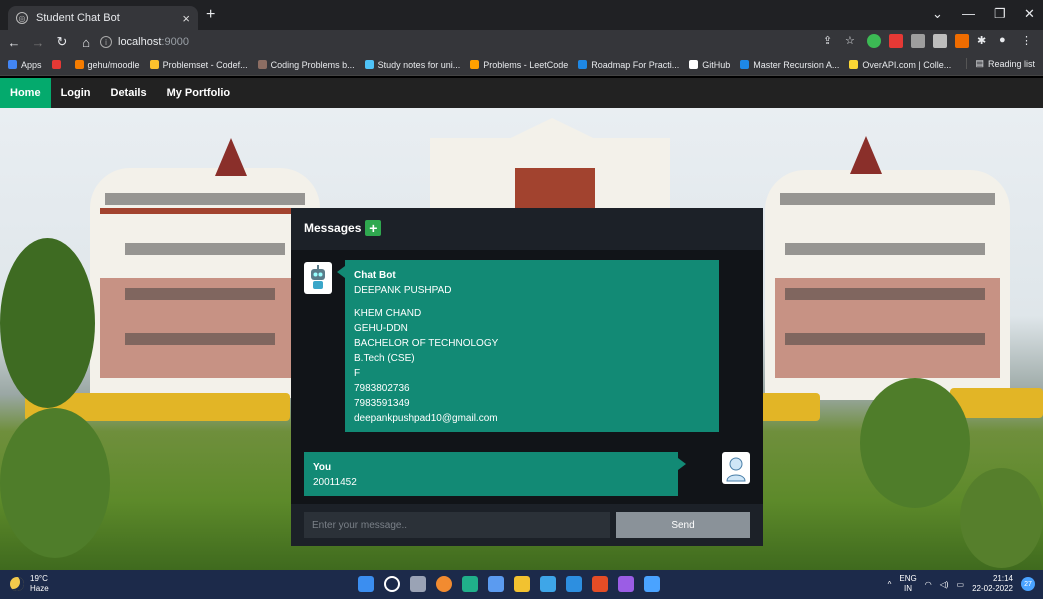 This screenshot has height=599, width=1043. I want to click on bookmark-item: gehu/moodle, so click(107, 64).